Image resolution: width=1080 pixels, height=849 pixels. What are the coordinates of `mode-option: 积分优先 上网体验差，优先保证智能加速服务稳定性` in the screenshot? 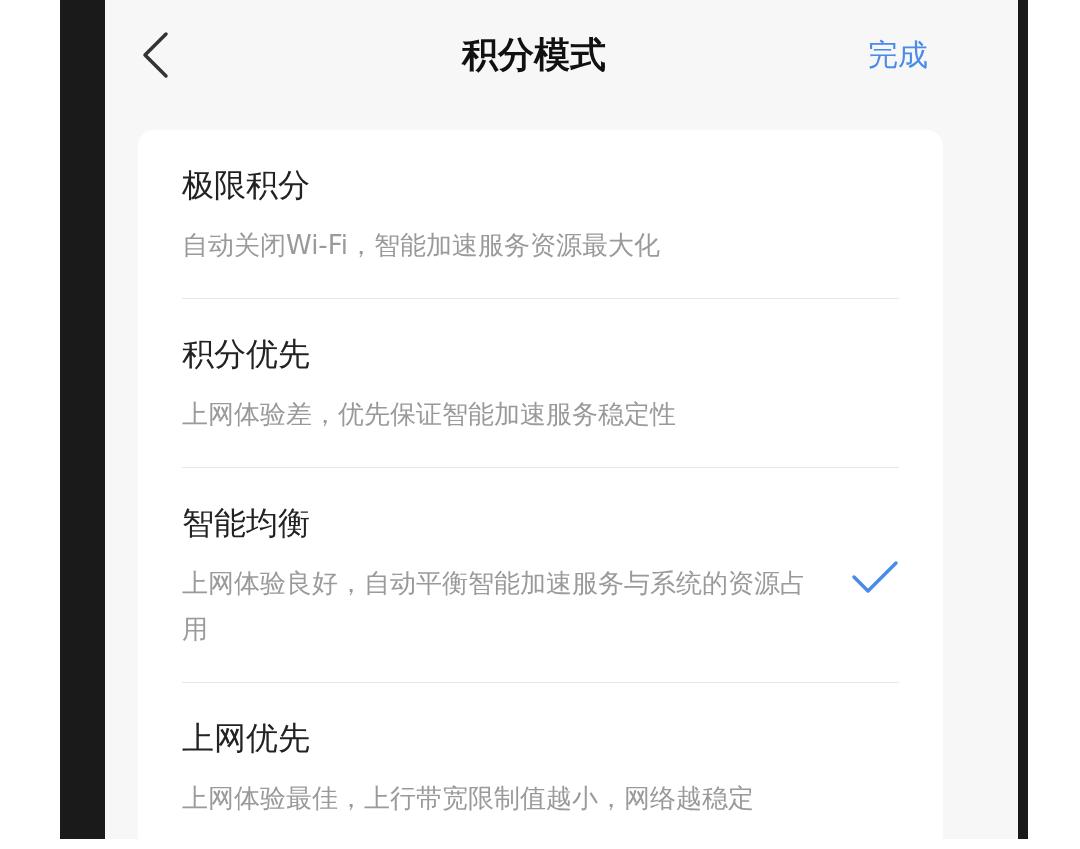 It's located at (540, 383).